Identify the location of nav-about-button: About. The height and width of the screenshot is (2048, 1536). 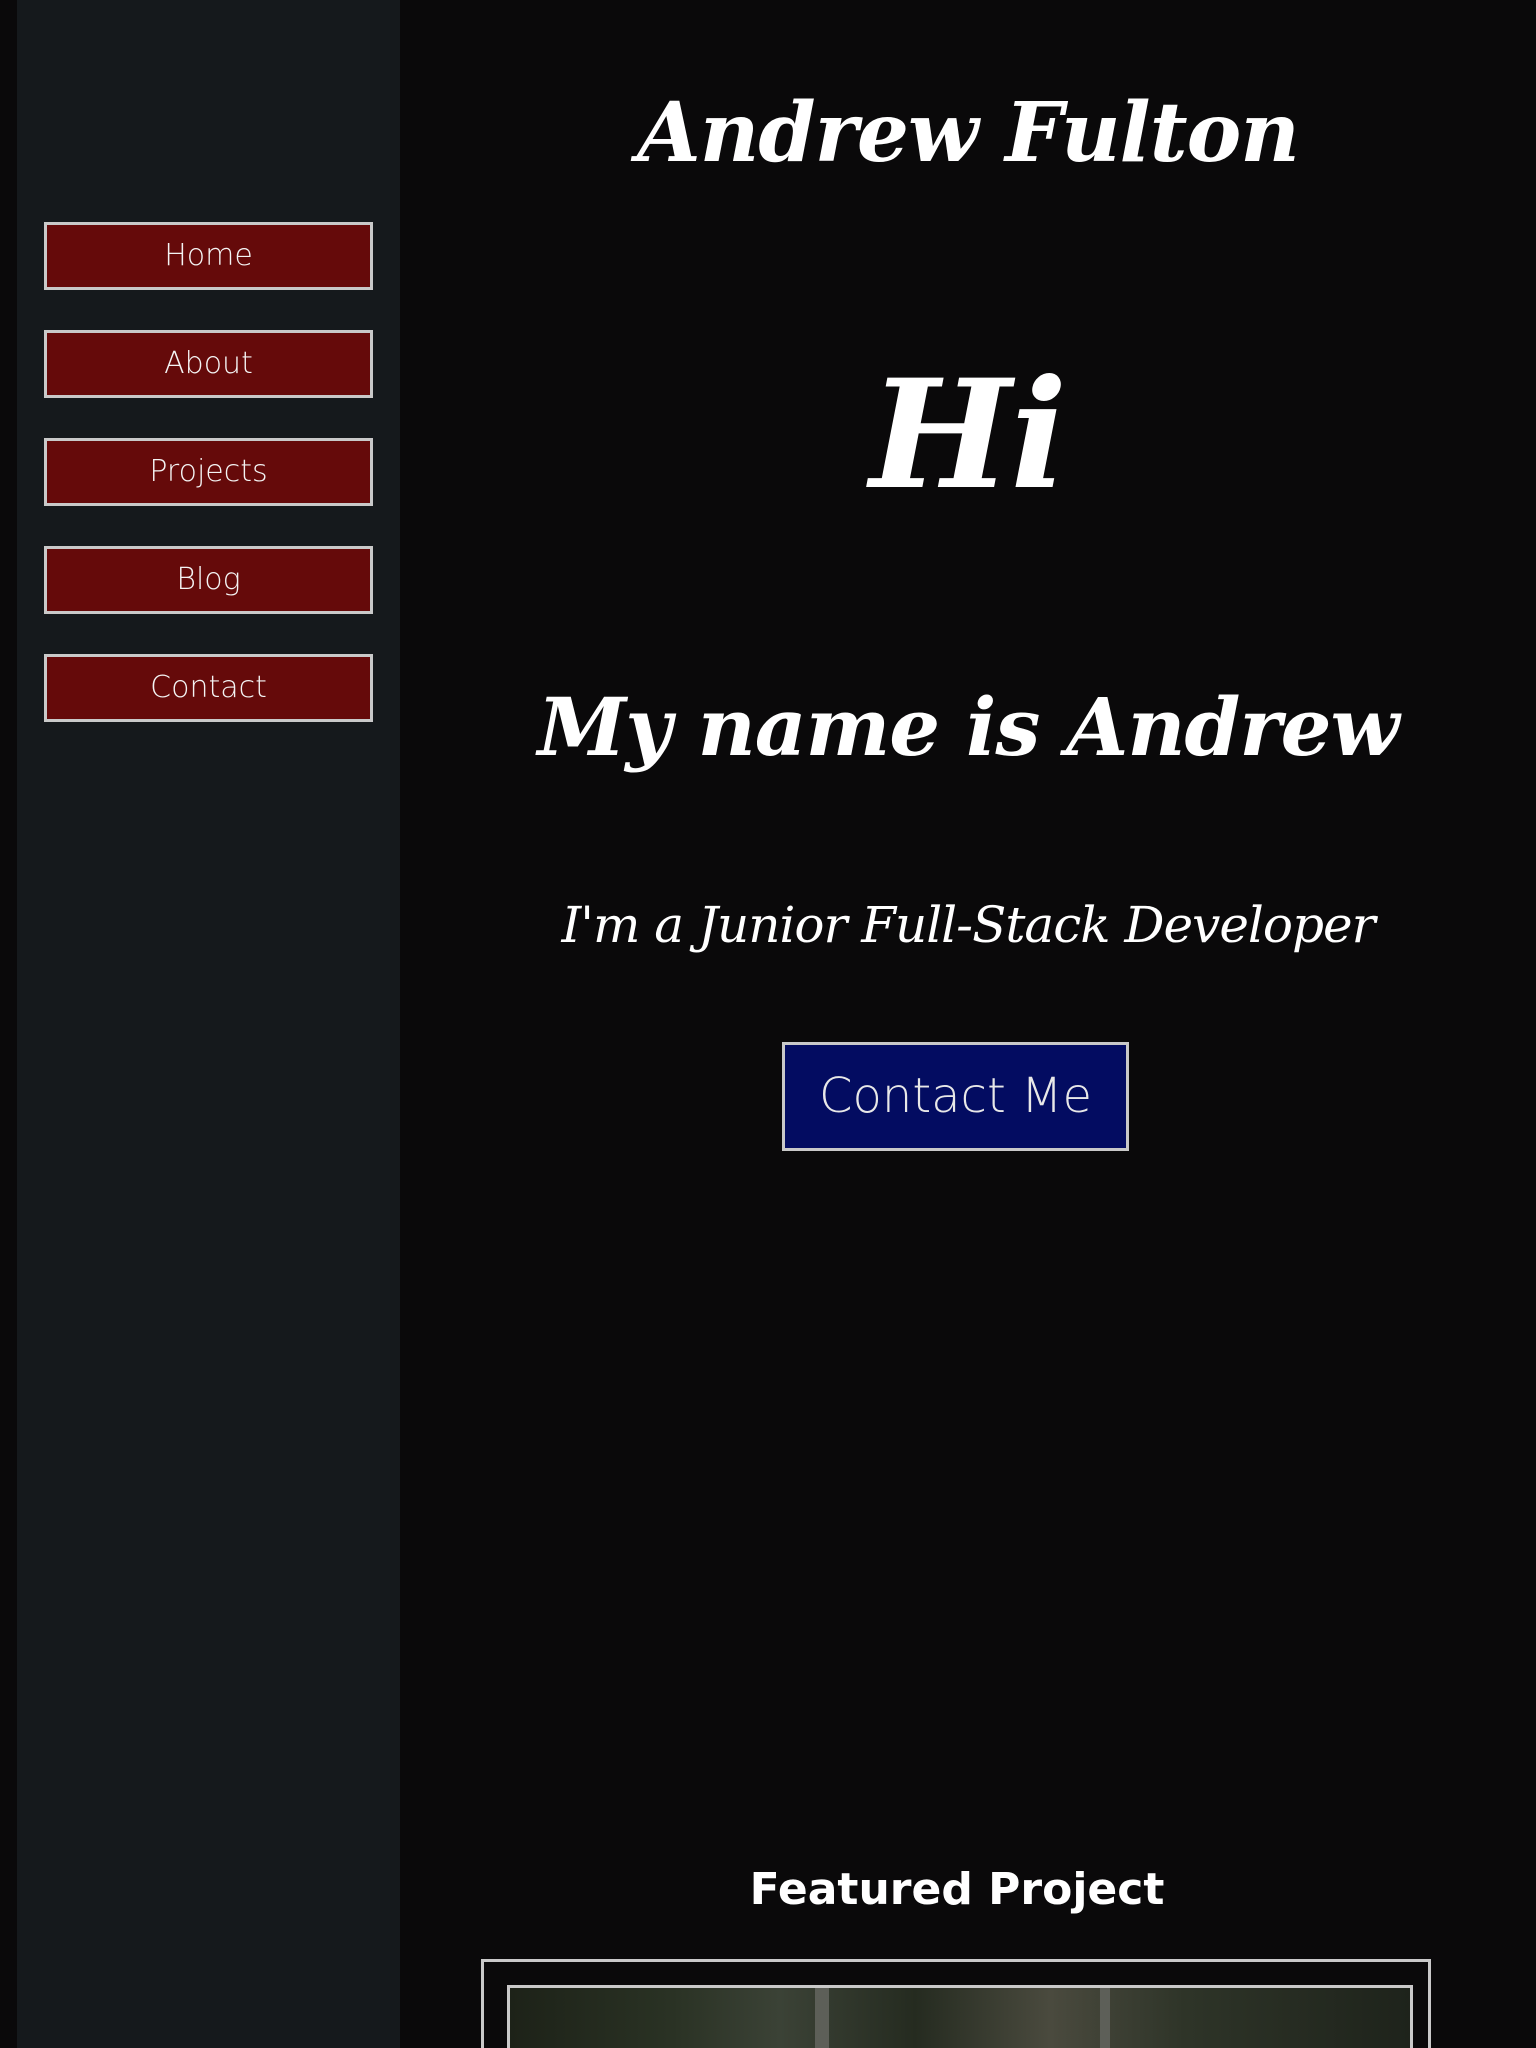
(208, 364).